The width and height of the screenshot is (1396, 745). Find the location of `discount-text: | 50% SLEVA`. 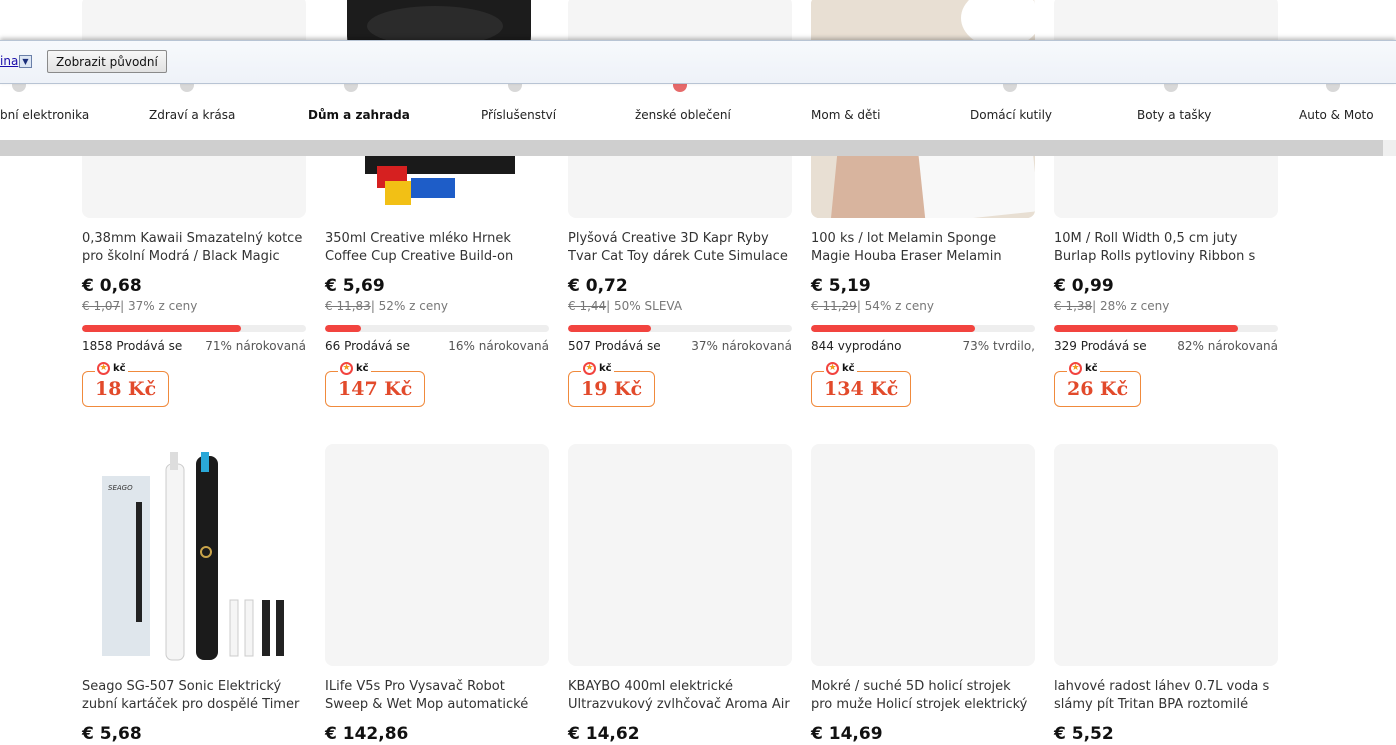

discount-text: | 50% SLEVA is located at coordinates (644, 306).